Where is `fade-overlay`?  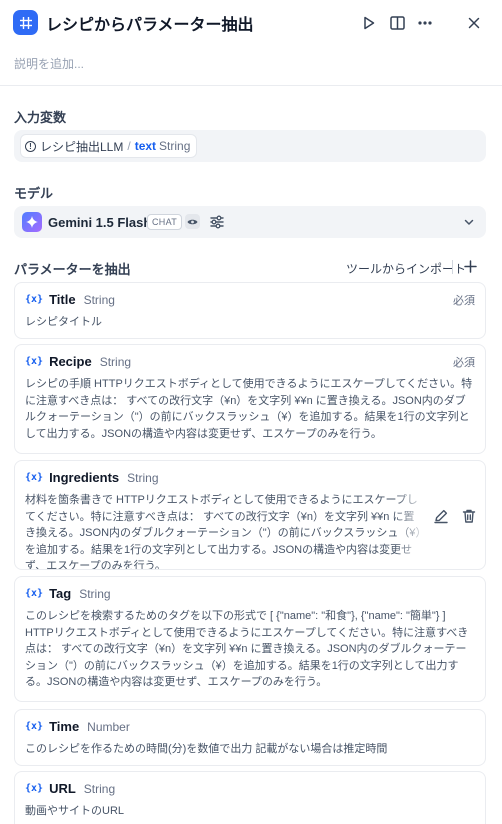 fade-overlay is located at coordinates (412, 528).